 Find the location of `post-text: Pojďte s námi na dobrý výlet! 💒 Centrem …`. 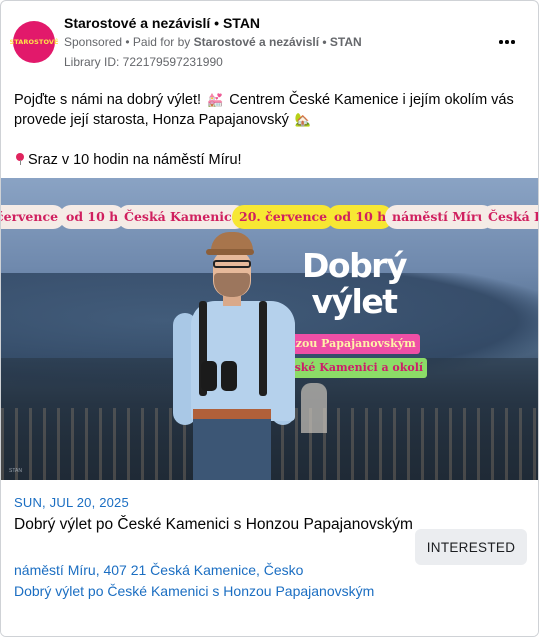

post-text: Pojďte s námi na dobrý výlet! 💒 Centrem … is located at coordinates (270, 130).